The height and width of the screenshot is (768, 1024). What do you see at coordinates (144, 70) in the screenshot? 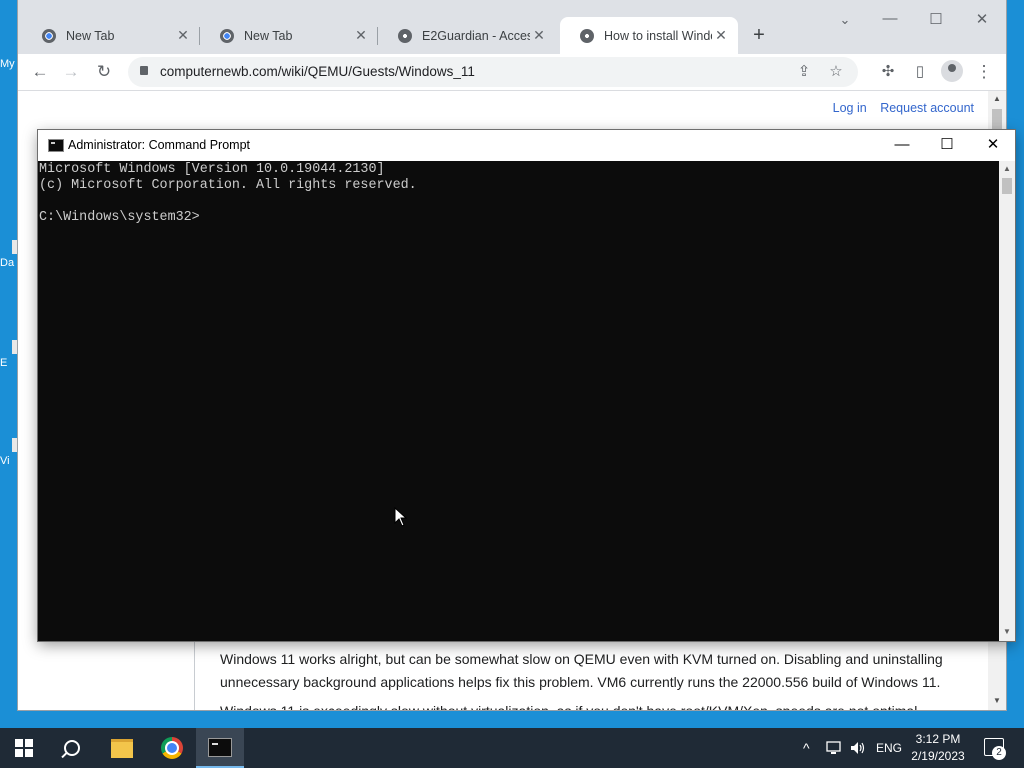
I see `lock-icon` at bounding box center [144, 70].